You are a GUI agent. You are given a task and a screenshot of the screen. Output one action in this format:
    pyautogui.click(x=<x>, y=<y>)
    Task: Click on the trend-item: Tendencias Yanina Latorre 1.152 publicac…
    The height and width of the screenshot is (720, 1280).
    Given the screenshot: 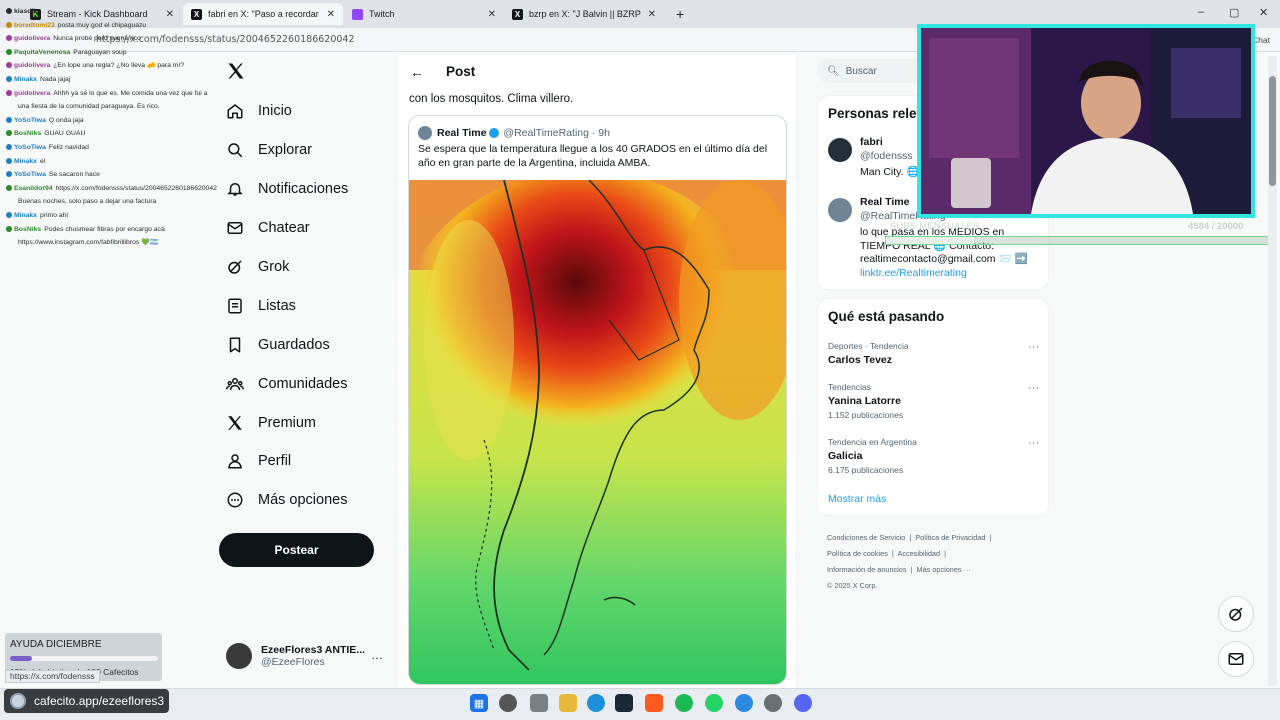 What is the action you would take?
    pyautogui.click(x=935, y=401)
    